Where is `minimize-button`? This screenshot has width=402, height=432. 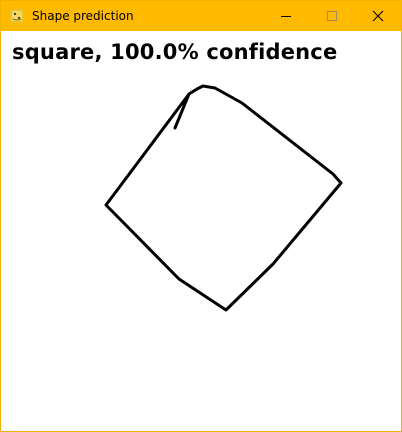 minimize-button is located at coordinates (286, 16).